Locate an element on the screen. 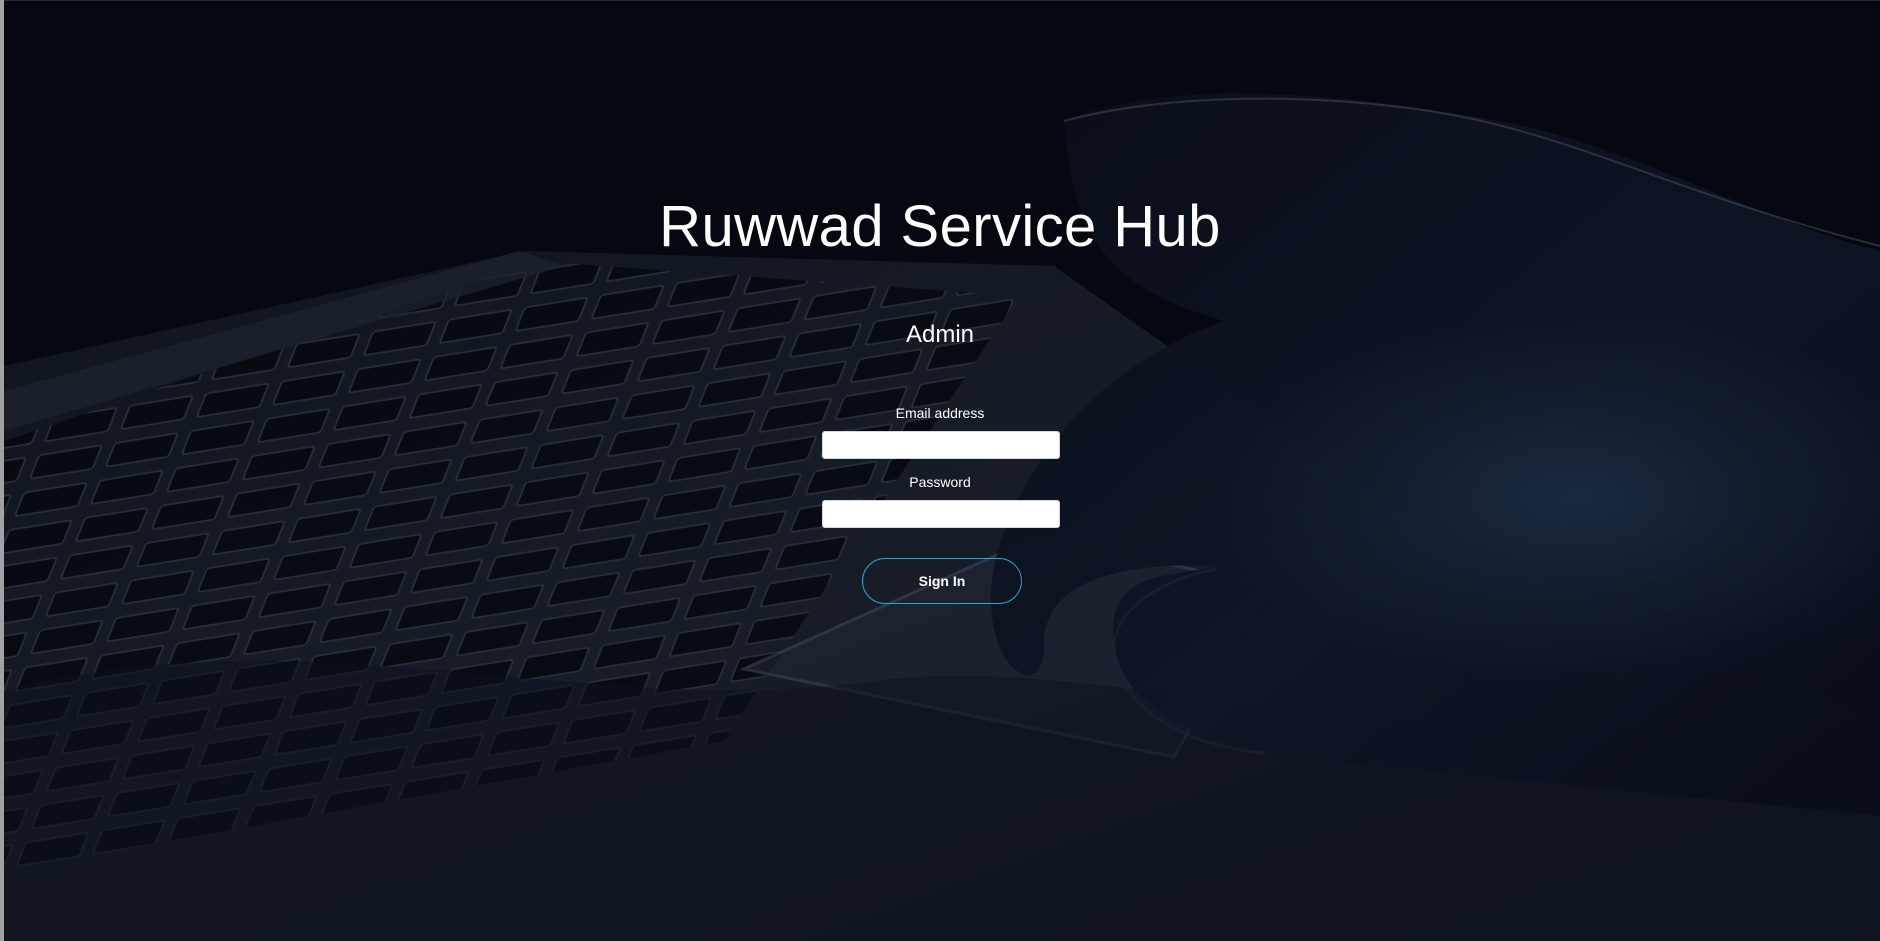  role-title: Admin is located at coordinates (940, 334).